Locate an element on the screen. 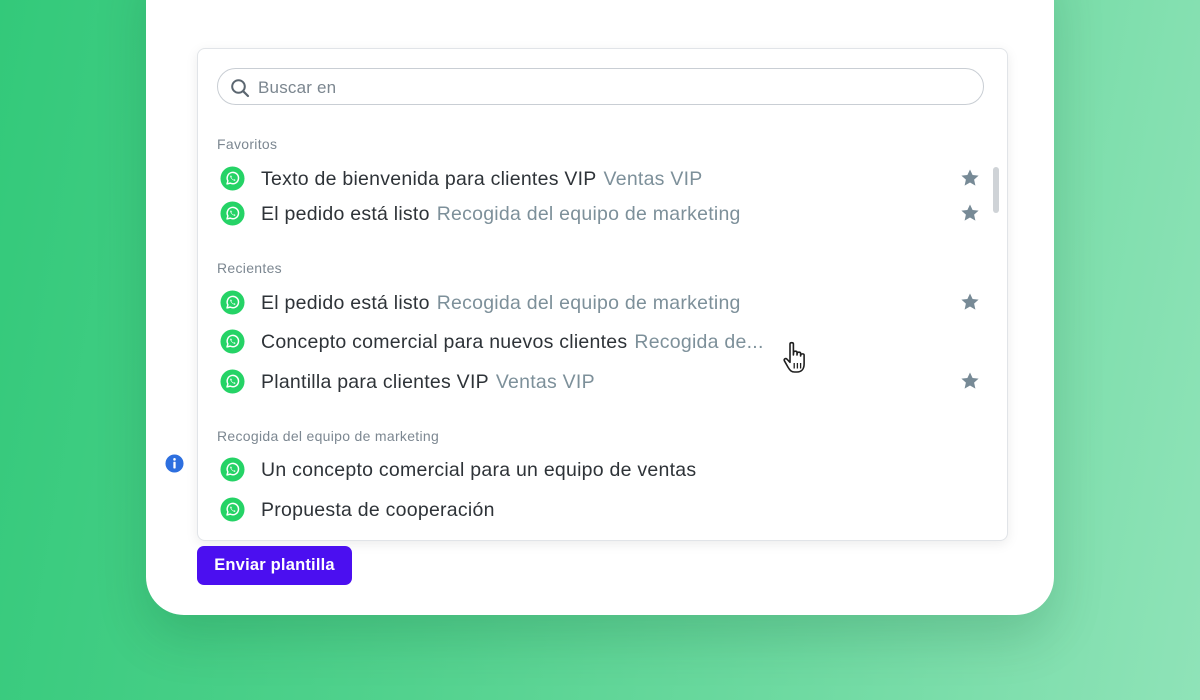 Image resolution: width=1200 pixels, height=700 pixels. info-icon is located at coordinates (174, 463).